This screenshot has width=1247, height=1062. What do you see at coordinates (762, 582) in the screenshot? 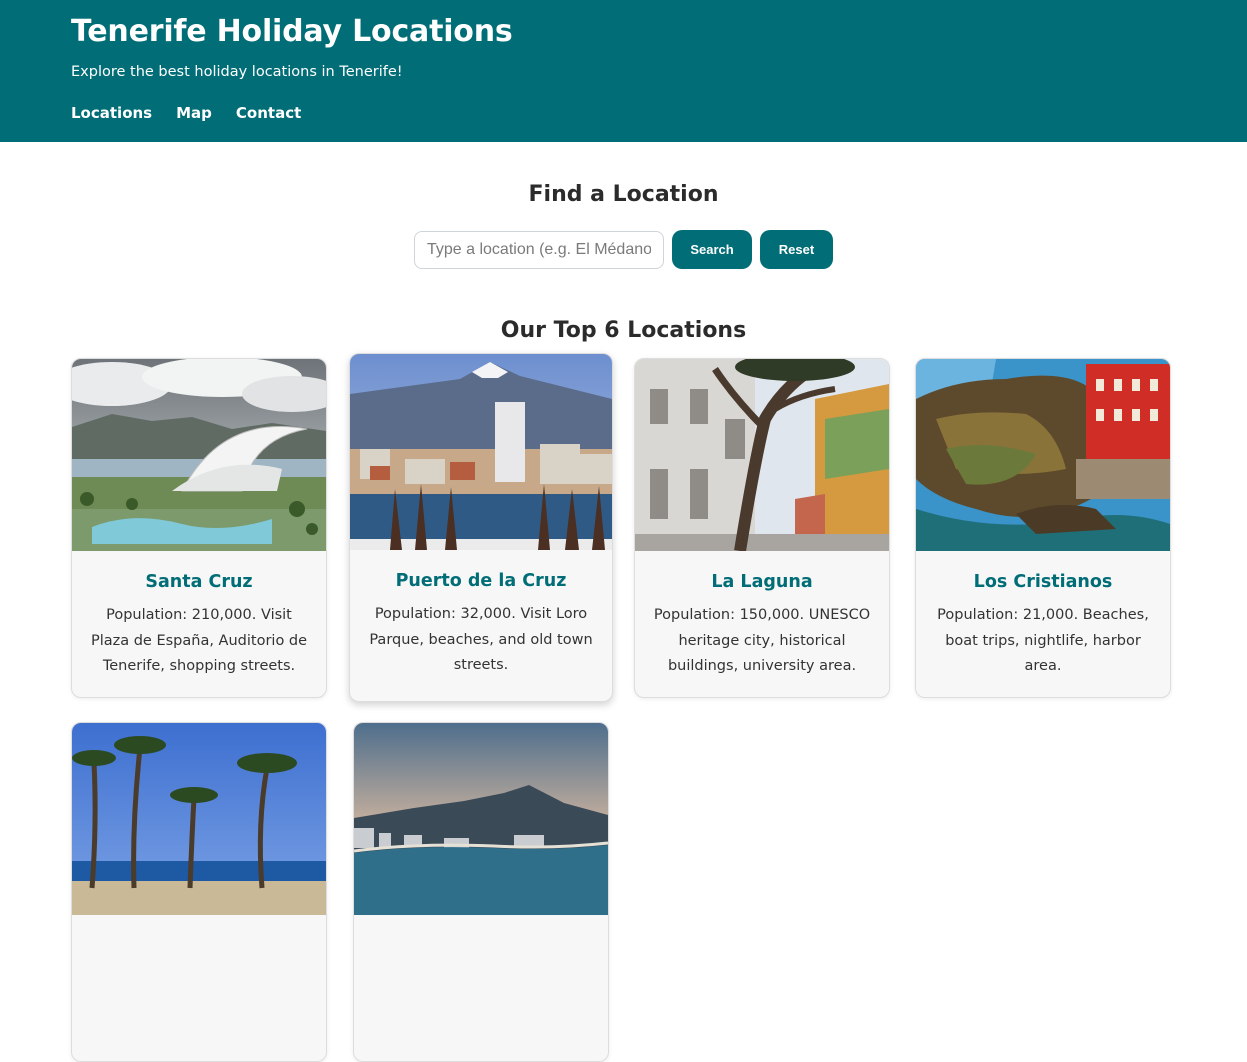
I see `card-title: La Laguna` at bounding box center [762, 582].